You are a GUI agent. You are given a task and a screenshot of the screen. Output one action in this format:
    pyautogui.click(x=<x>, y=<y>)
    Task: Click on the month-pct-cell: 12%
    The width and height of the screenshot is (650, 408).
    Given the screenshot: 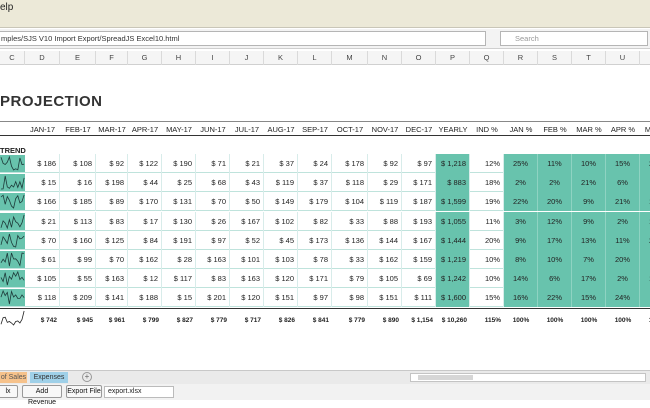 What is the action you would take?
    pyautogui.click(x=555, y=221)
    